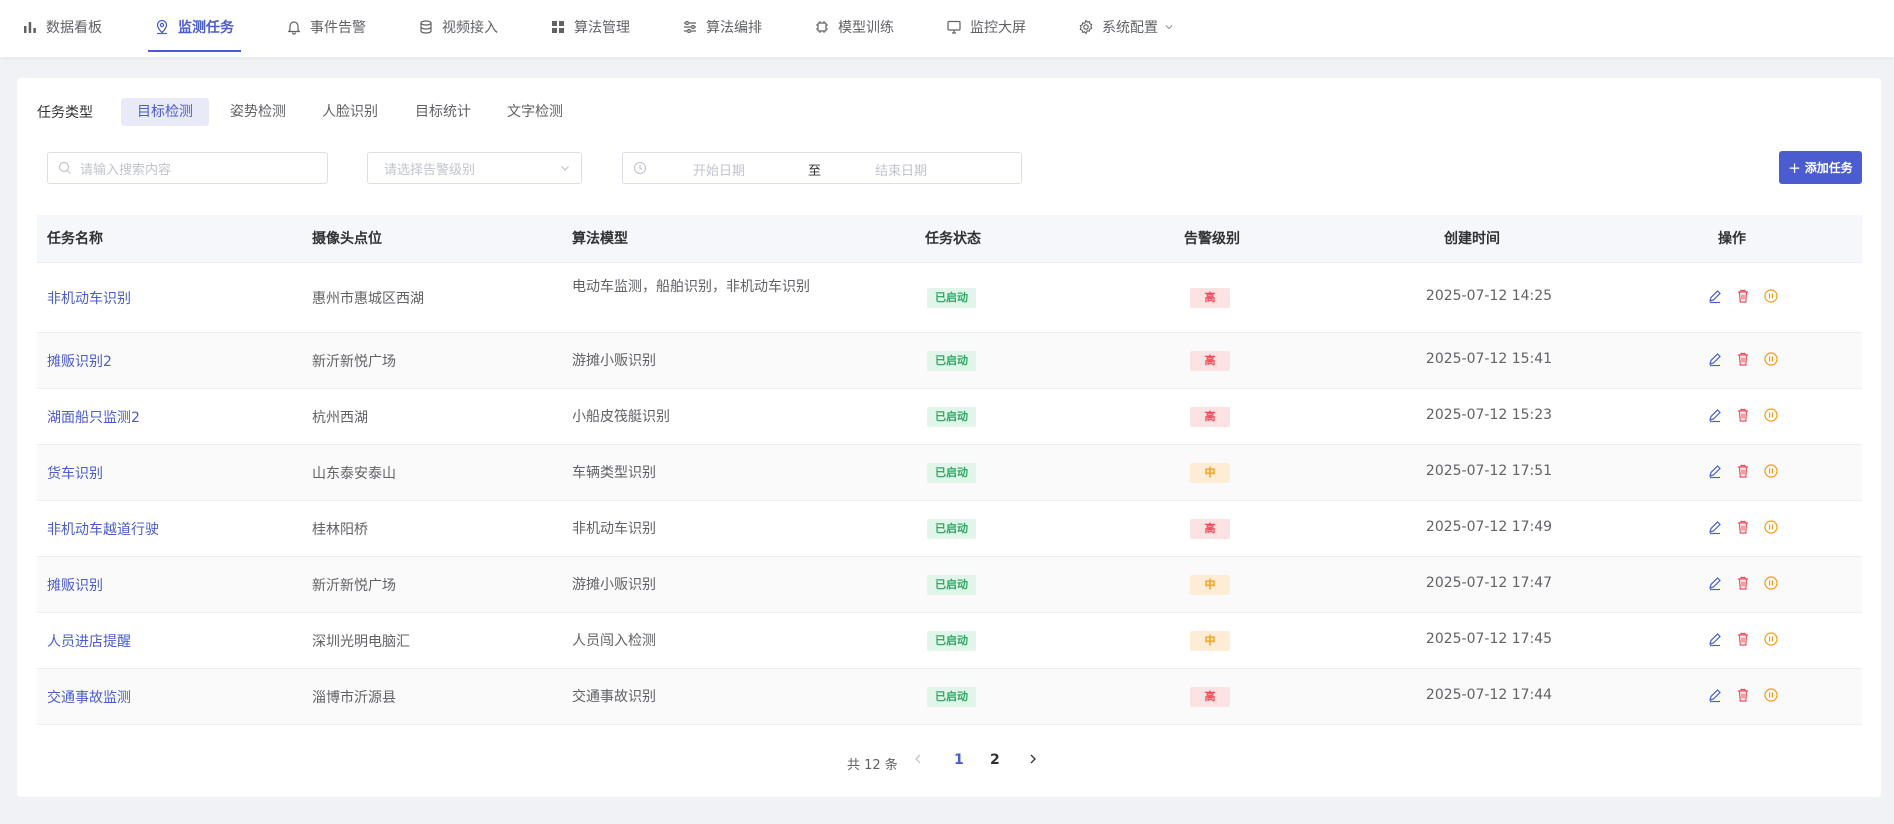 Image resolution: width=1894 pixels, height=824 pixels. What do you see at coordinates (1126, 27) in the screenshot?
I see `nav-item-system-config: 系统配置` at bounding box center [1126, 27].